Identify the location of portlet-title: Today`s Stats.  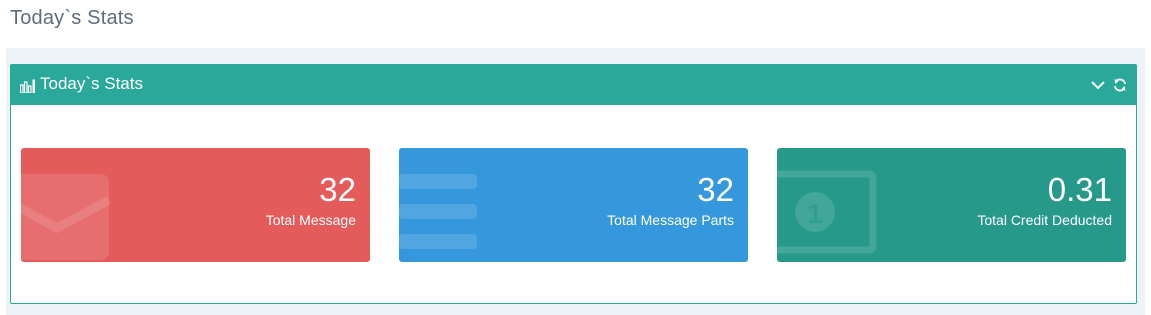
(91, 83).